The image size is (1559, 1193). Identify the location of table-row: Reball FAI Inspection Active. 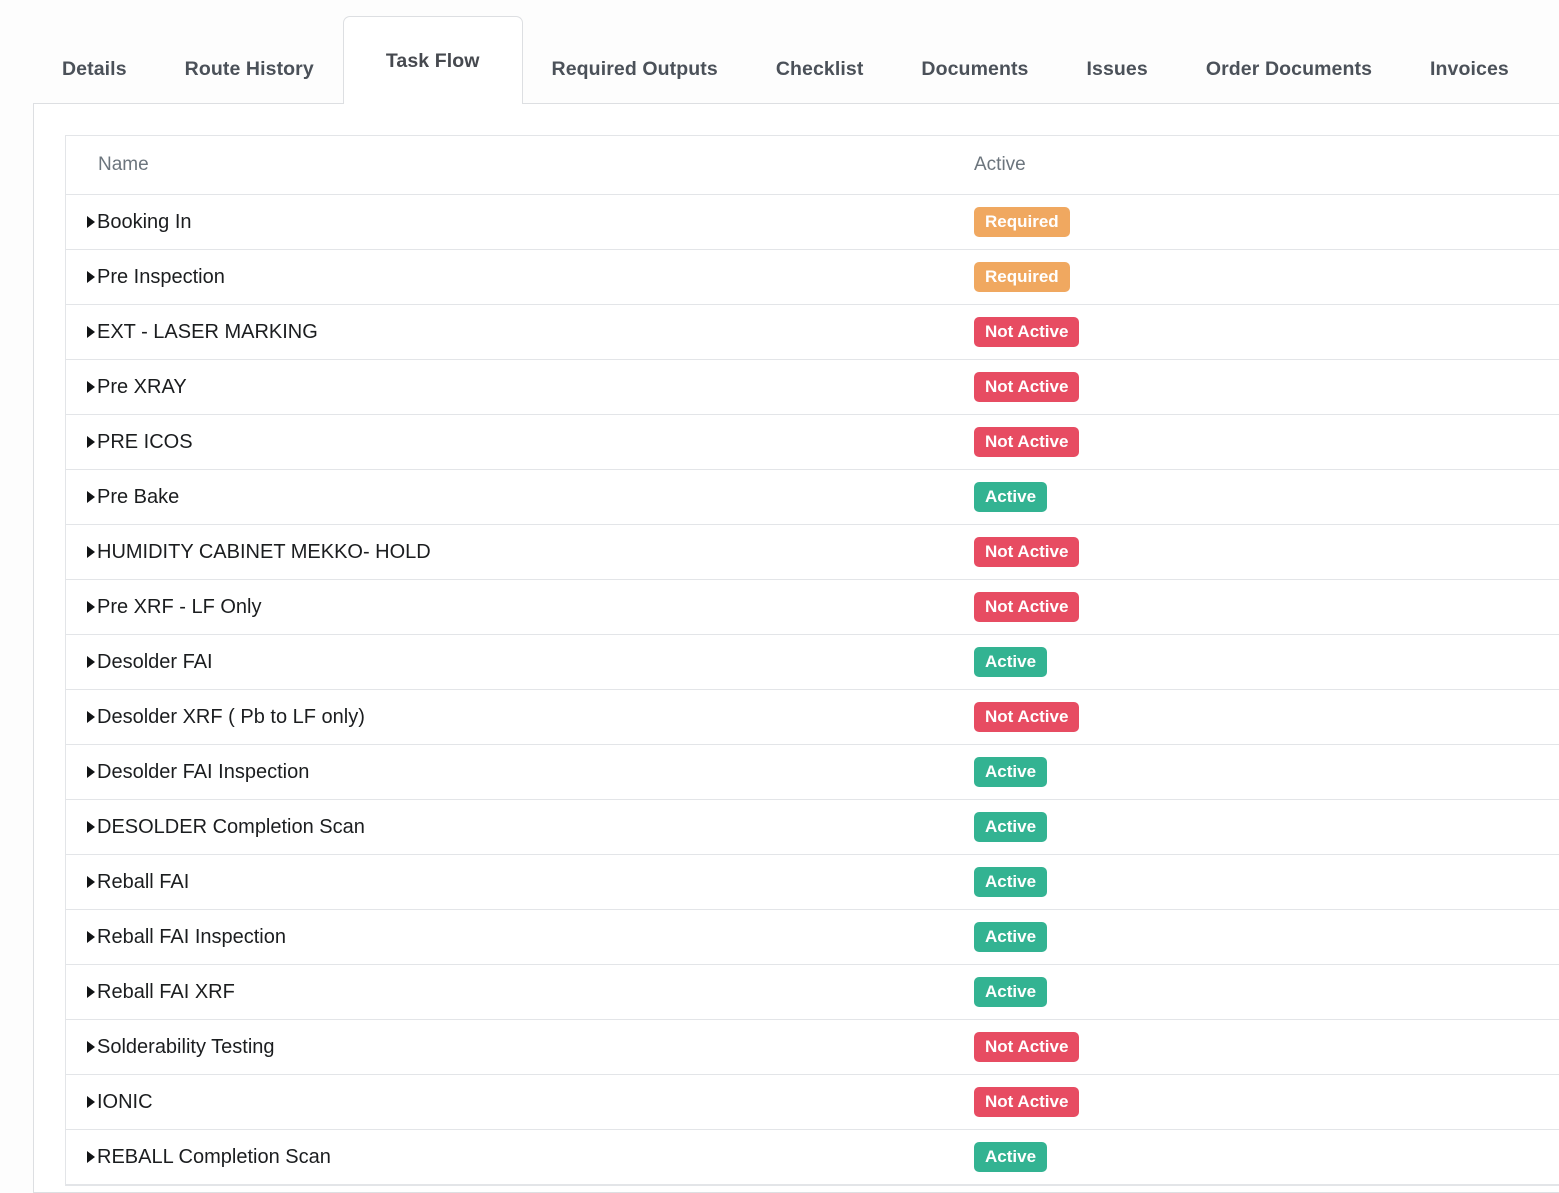
(812, 937).